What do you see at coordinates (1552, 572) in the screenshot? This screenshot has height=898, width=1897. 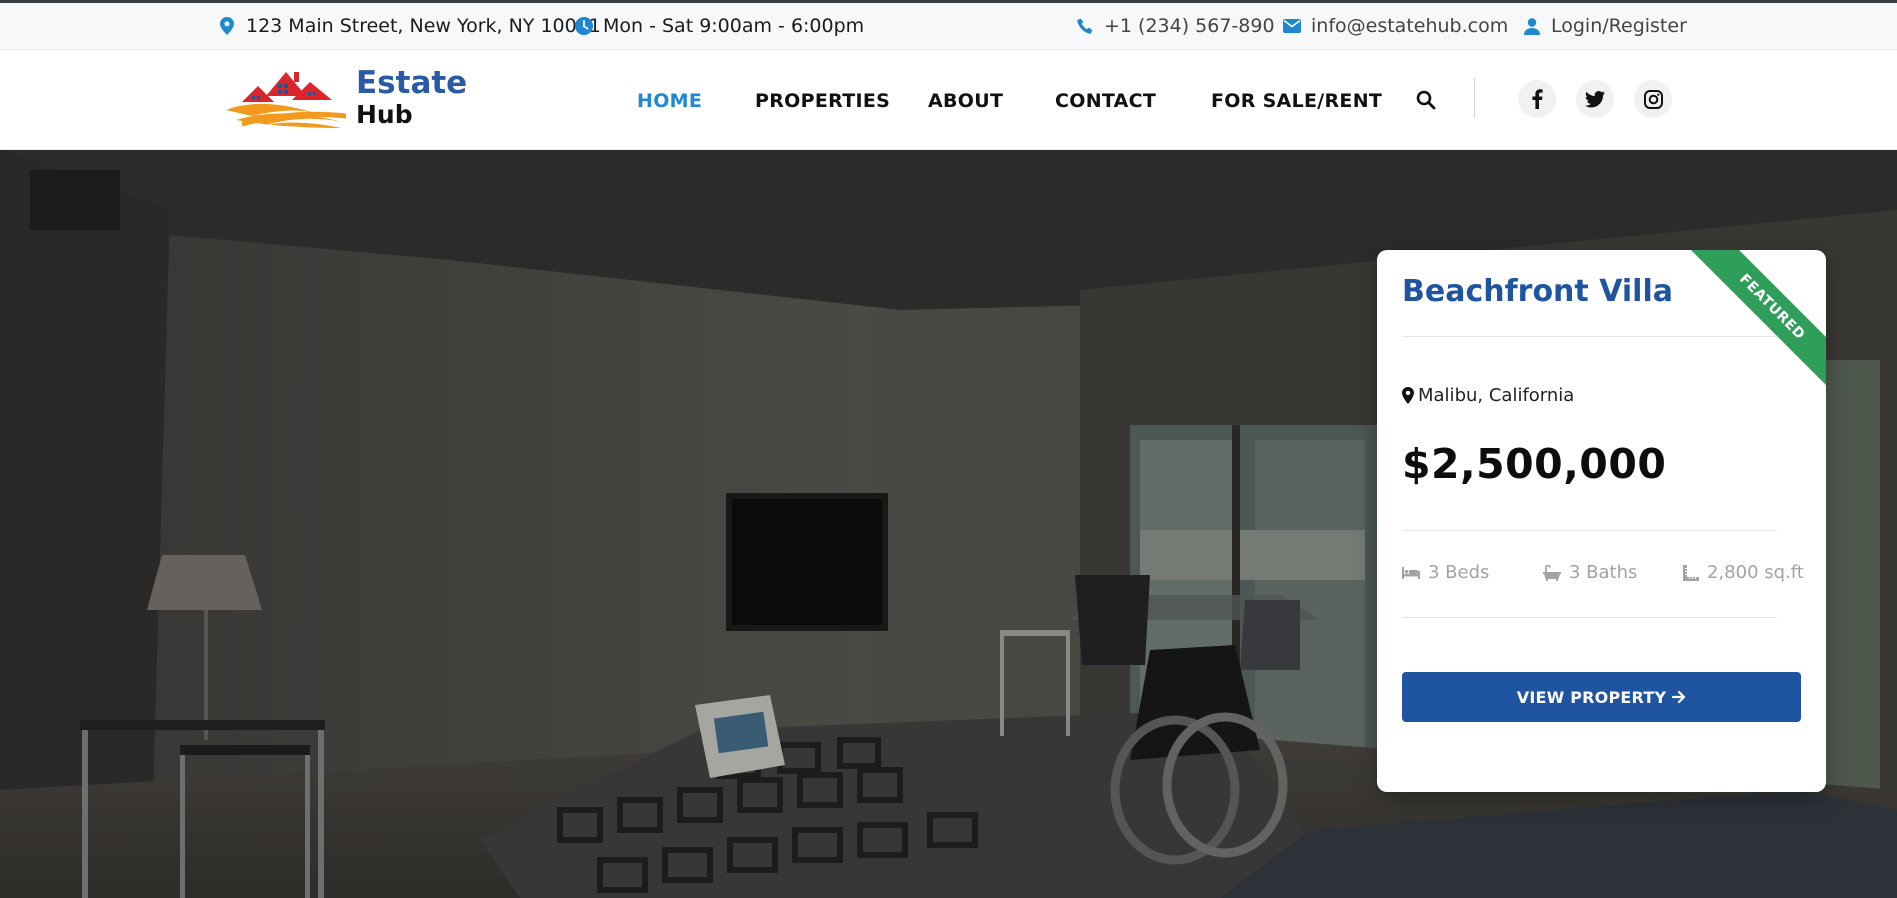 I see `bath-icon` at bounding box center [1552, 572].